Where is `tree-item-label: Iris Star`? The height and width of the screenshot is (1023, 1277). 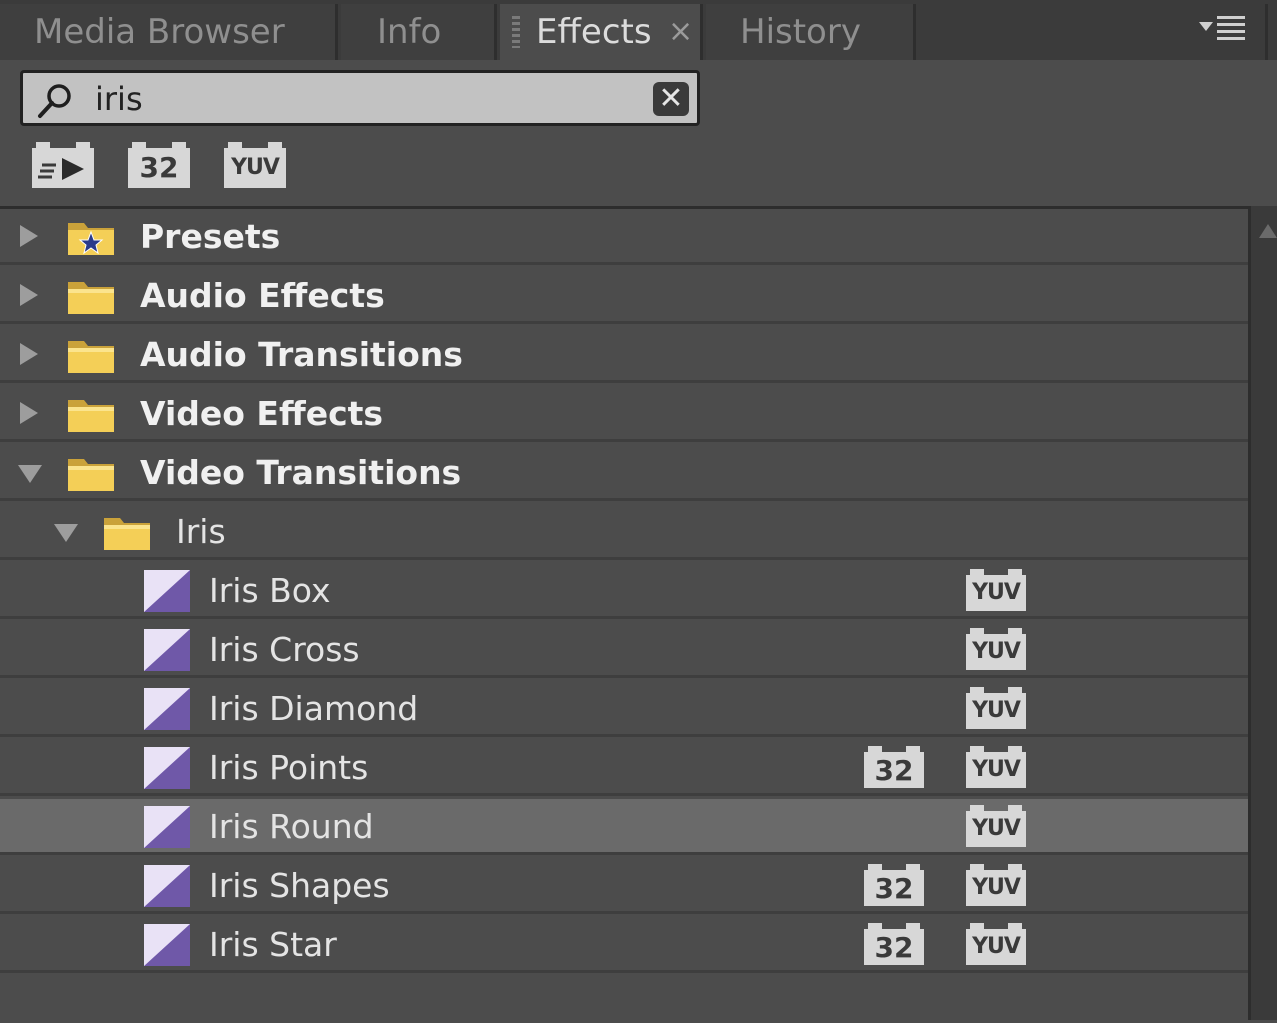 tree-item-label: Iris Star is located at coordinates (273, 944).